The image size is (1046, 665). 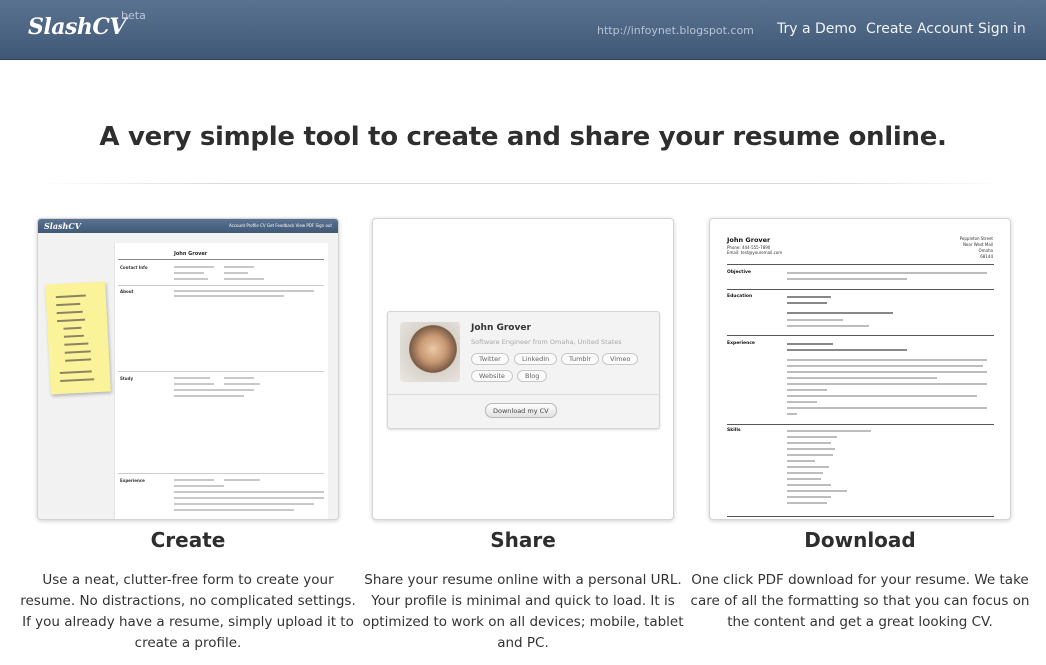 I want to click on site-logo: SlashCV, so click(x=77, y=27).